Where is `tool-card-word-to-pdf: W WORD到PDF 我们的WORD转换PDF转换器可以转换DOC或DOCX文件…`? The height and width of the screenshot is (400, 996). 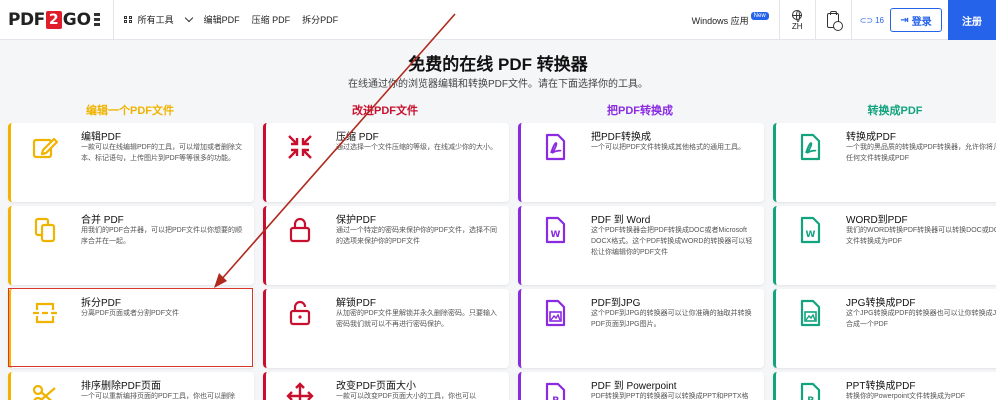 tool-card-word-to-pdf: W WORD到PDF 我们的WORD转换PDF转换器可以转换DOC或DOCX文件… is located at coordinates (884, 245).